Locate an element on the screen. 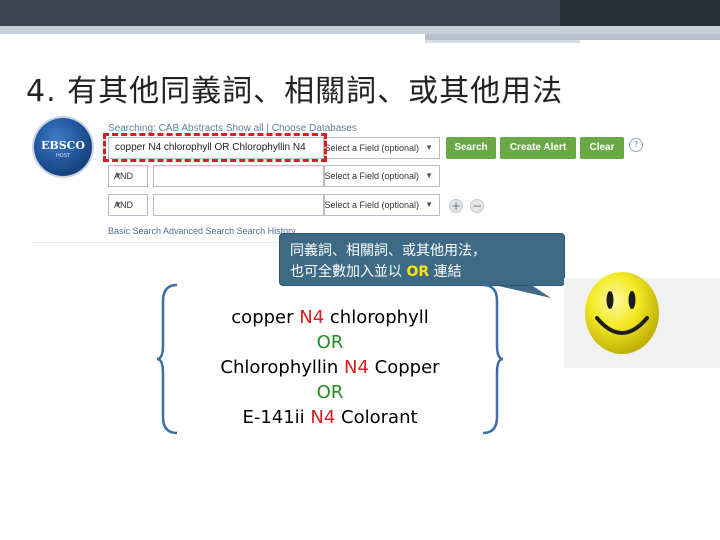 This screenshot has height=540, width=720. query-term: copper is located at coordinates (265, 317).